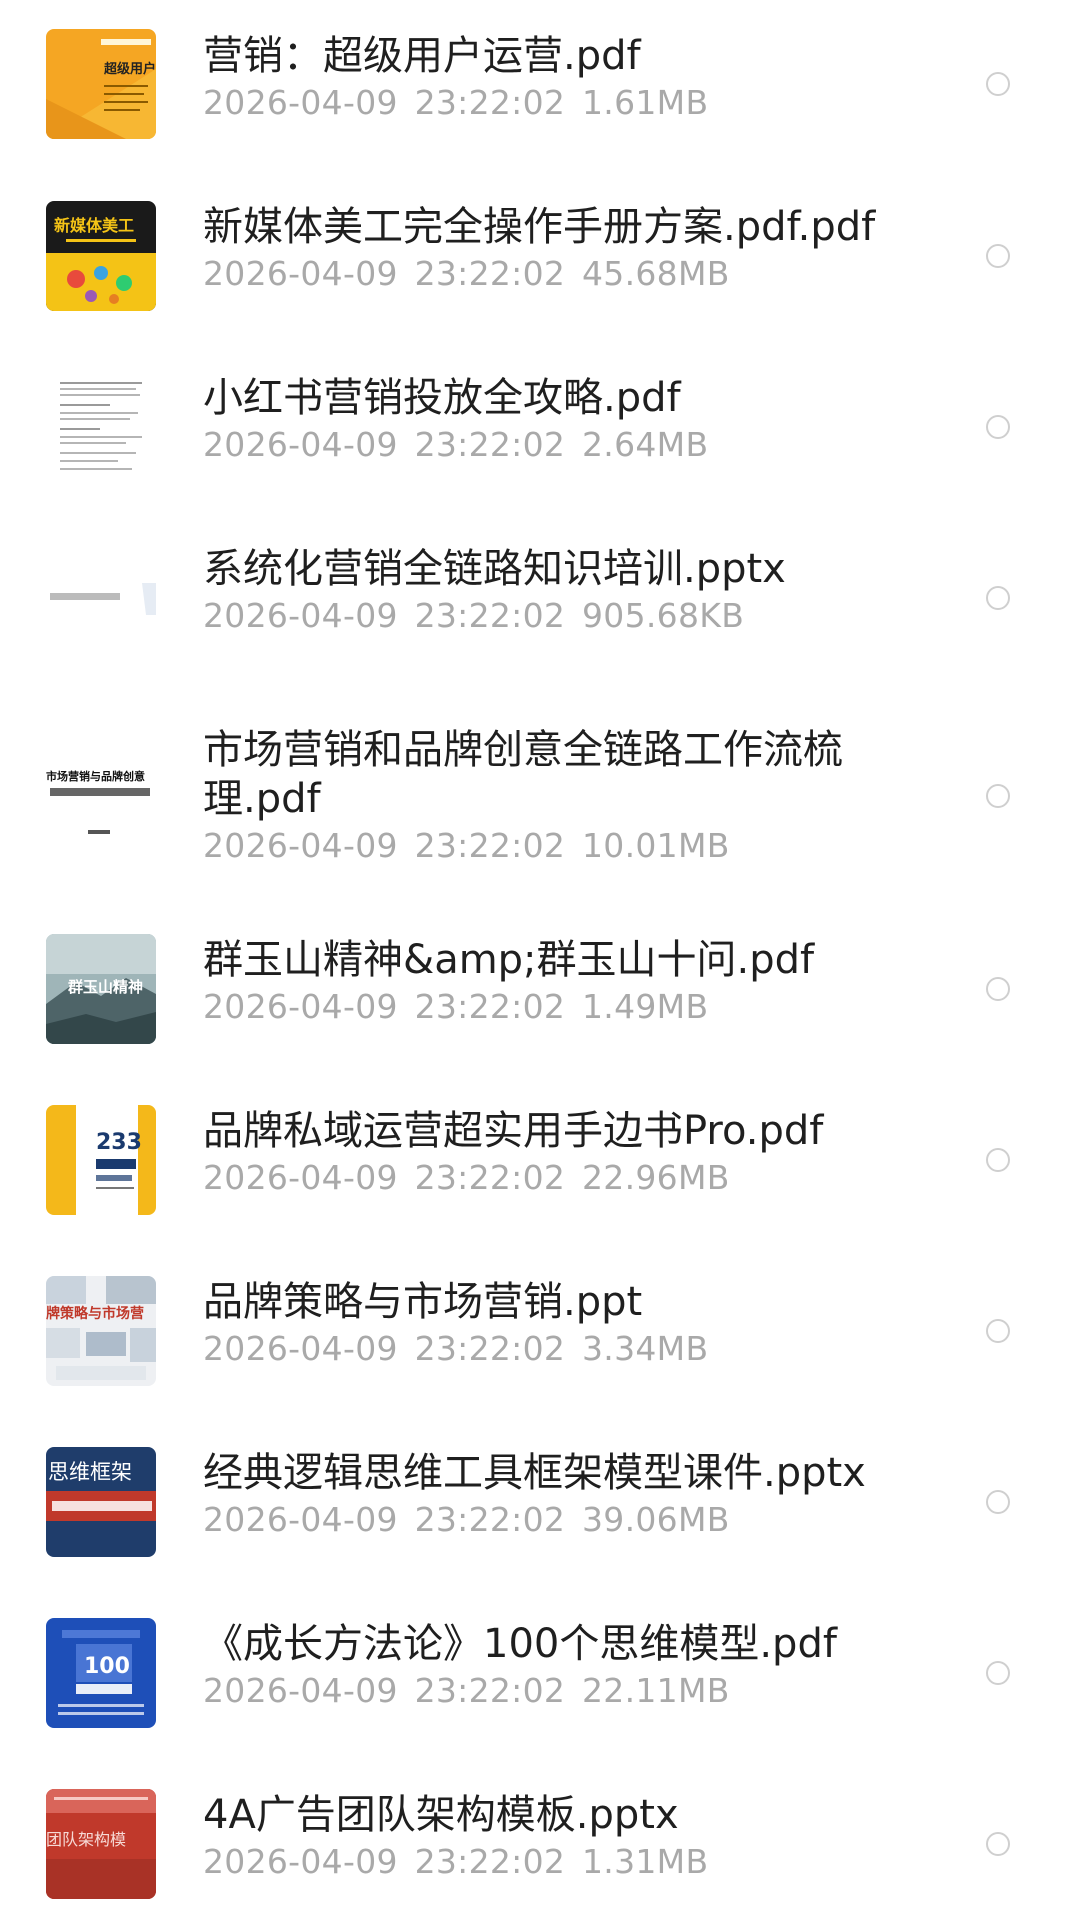 The width and height of the screenshot is (1080, 1917). I want to click on file-name: 营销：超级用户运营.pdf, so click(422, 56).